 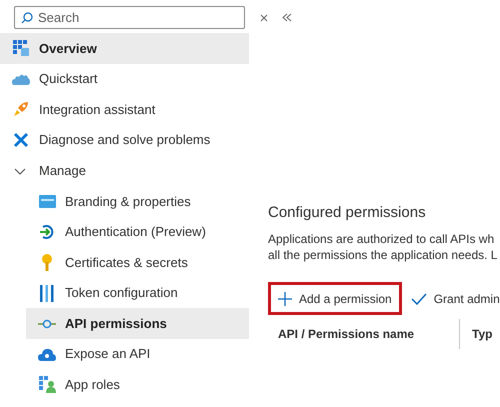 I want to click on nav-item: Authentication (Preview), so click(x=137, y=232).